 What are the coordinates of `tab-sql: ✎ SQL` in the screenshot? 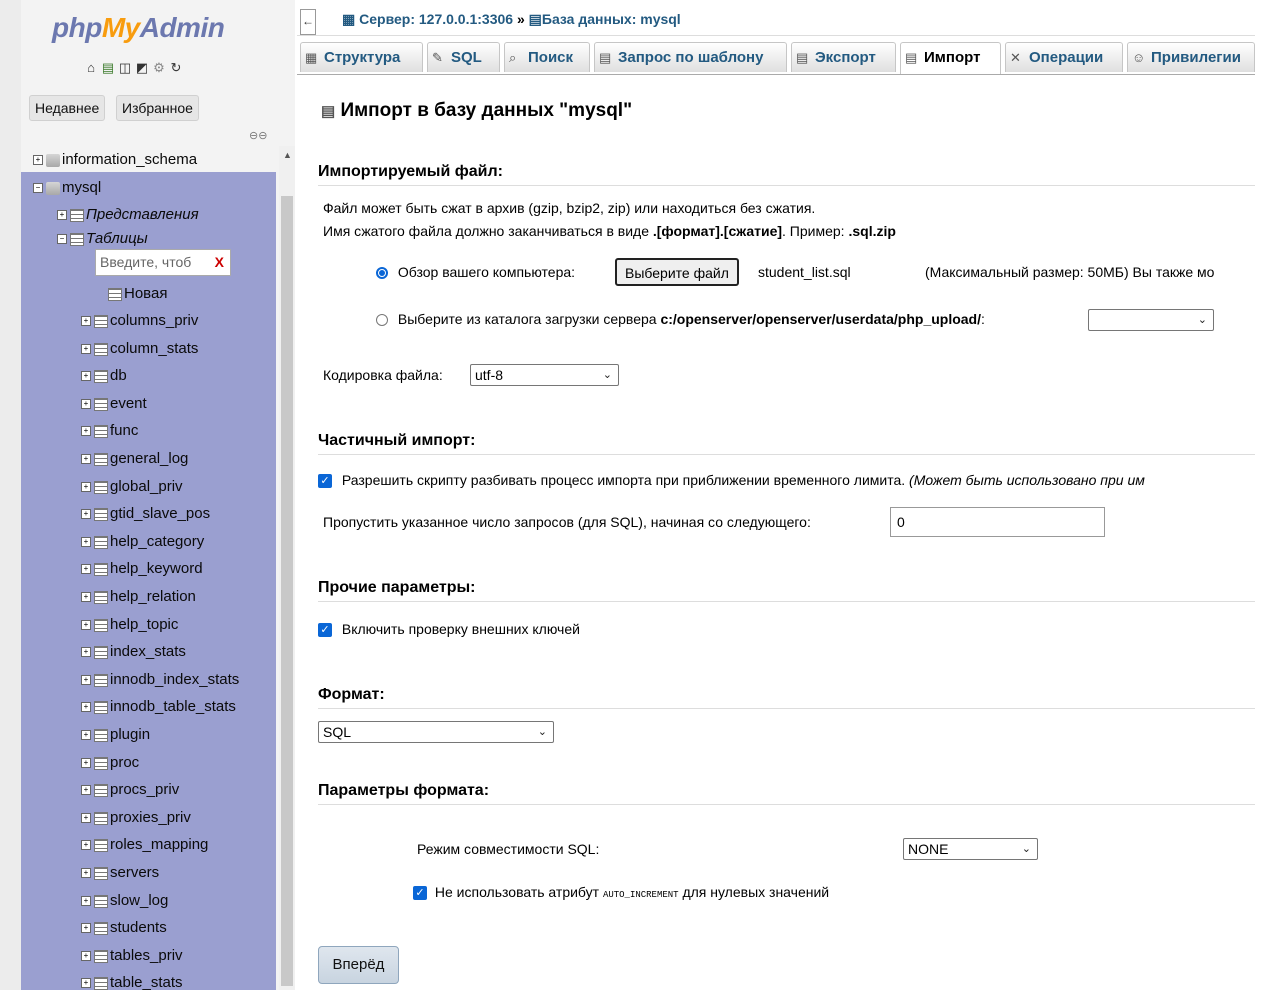 It's located at (463, 57).